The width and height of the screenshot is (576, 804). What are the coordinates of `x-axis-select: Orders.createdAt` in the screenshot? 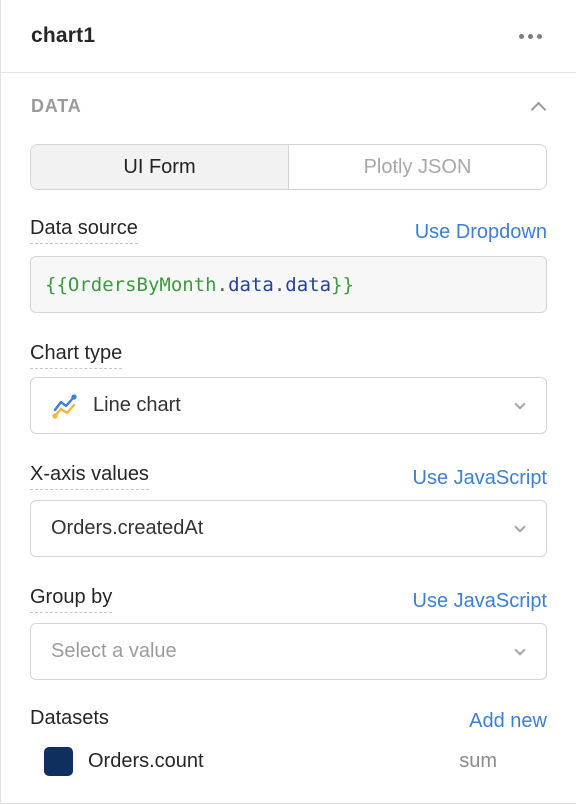 It's located at (288, 528).